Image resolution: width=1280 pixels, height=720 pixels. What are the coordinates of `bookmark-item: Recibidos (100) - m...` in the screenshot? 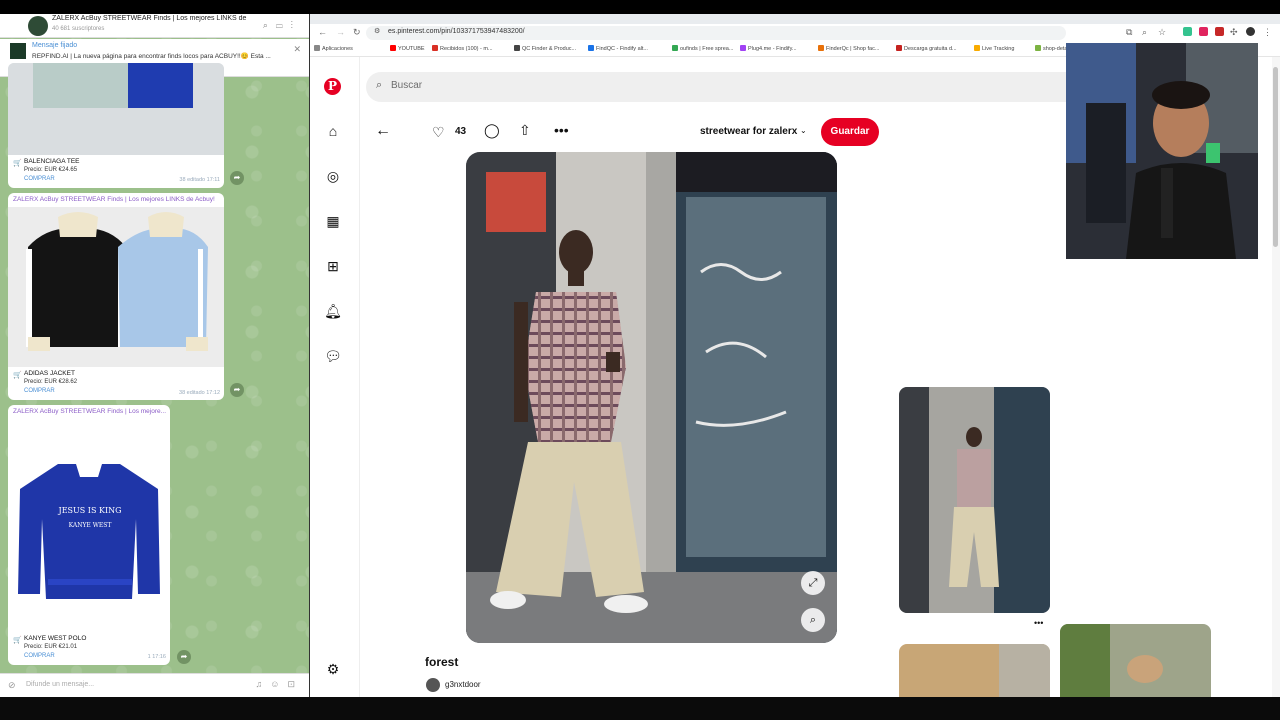 It's located at (462, 48).